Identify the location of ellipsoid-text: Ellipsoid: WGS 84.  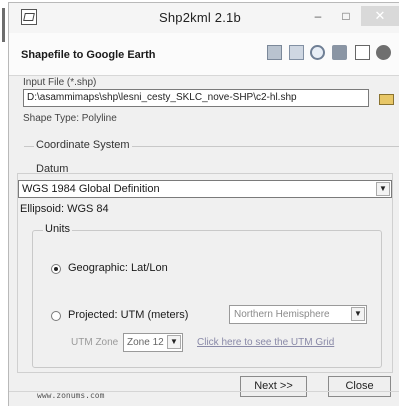
(64, 209).